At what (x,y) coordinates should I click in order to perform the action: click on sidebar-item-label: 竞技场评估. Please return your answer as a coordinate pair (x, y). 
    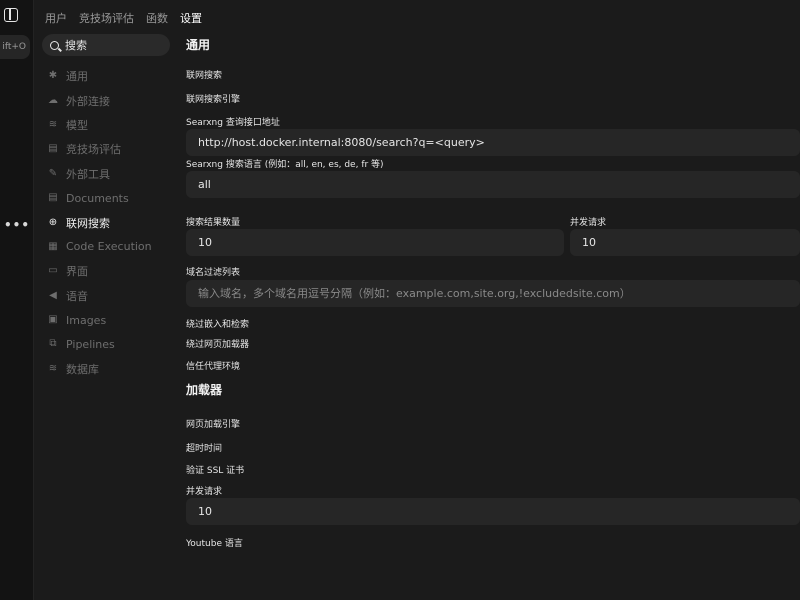
    Looking at the image, I should click on (93, 150).